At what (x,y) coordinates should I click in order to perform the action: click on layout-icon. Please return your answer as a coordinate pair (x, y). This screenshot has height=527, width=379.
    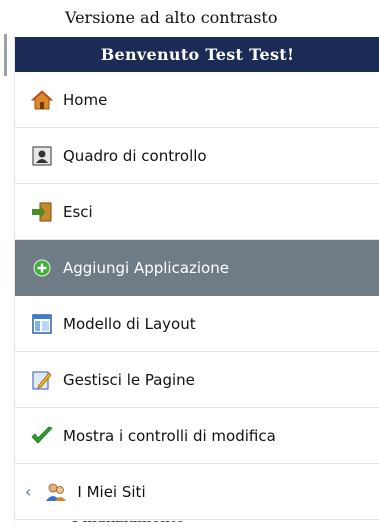
    Looking at the image, I should click on (42, 324).